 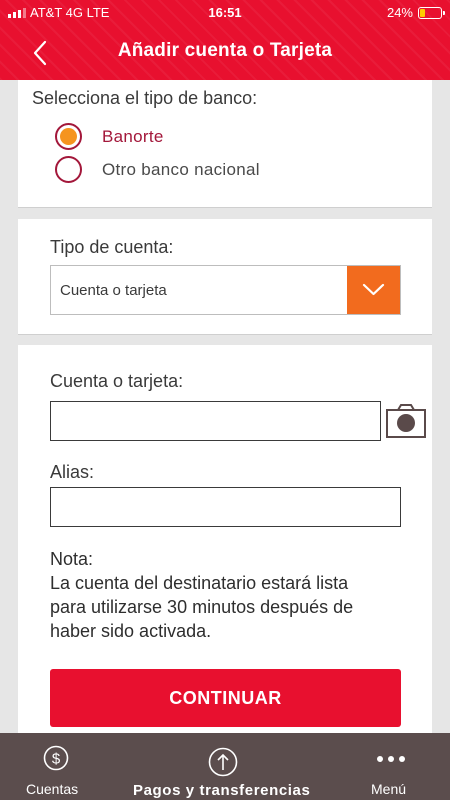 I want to click on bottom-tab-bar: $ Cuentas Pagos y transferencias Menú, so click(x=225, y=766).